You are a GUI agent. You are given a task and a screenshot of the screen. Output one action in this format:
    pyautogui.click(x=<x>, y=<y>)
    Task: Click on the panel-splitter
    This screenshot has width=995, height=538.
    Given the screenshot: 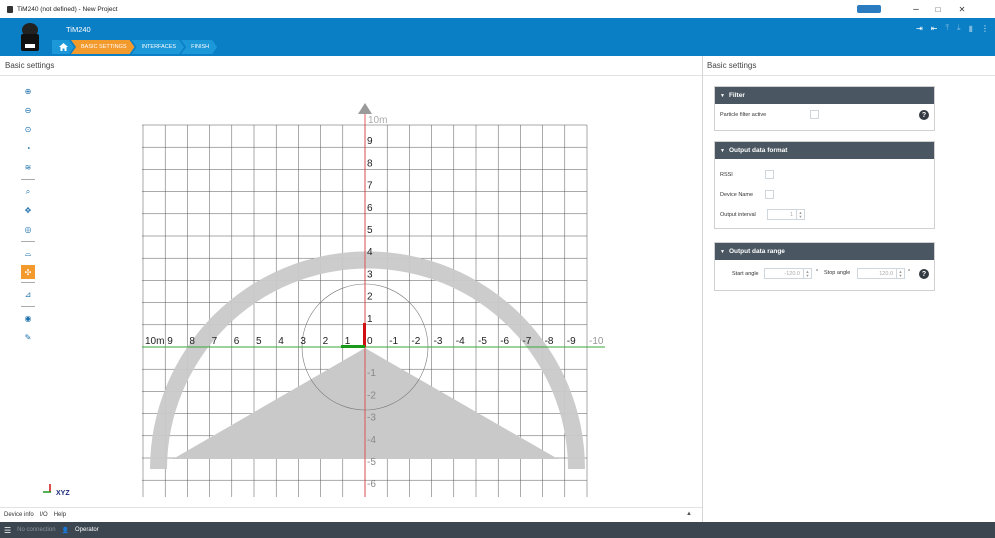 What is the action you would take?
    pyautogui.click(x=702, y=289)
    